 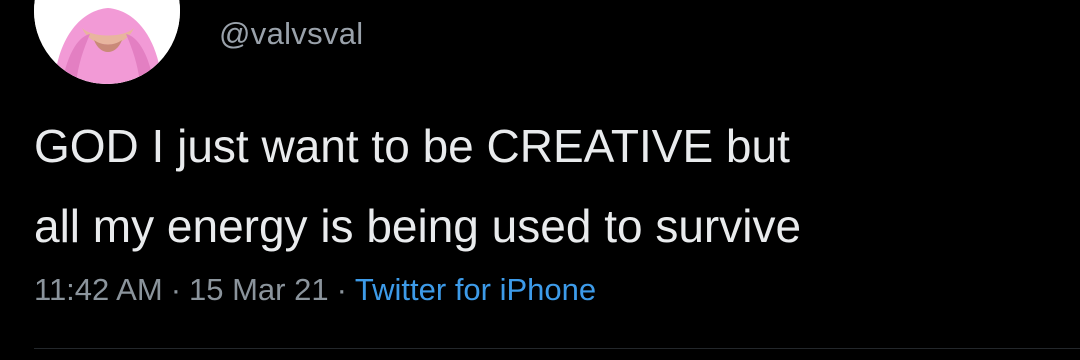 I want to click on tweet-date: 15 Mar 21, so click(x=259, y=289).